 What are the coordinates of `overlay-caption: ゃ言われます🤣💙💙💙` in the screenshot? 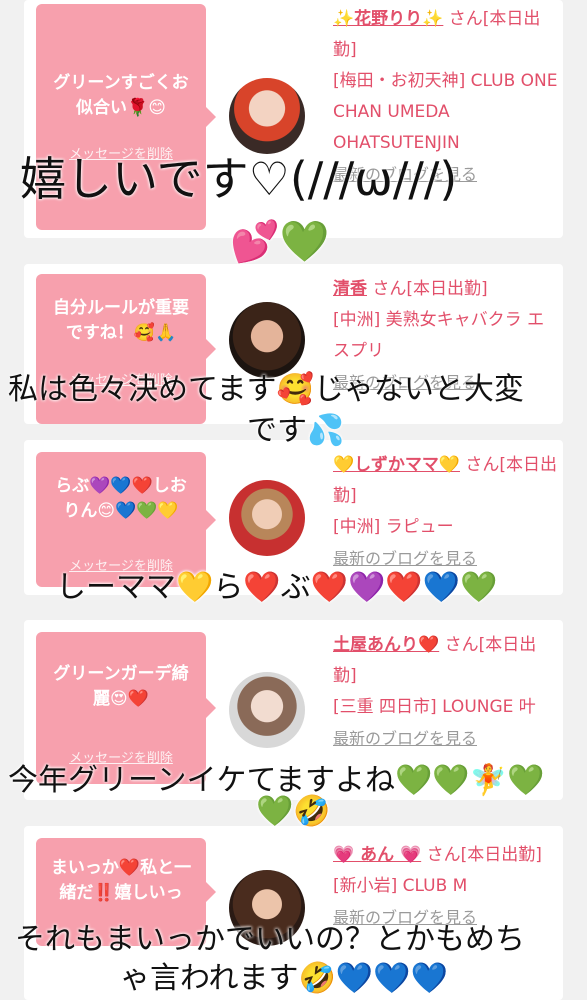 It's located at (284, 978).